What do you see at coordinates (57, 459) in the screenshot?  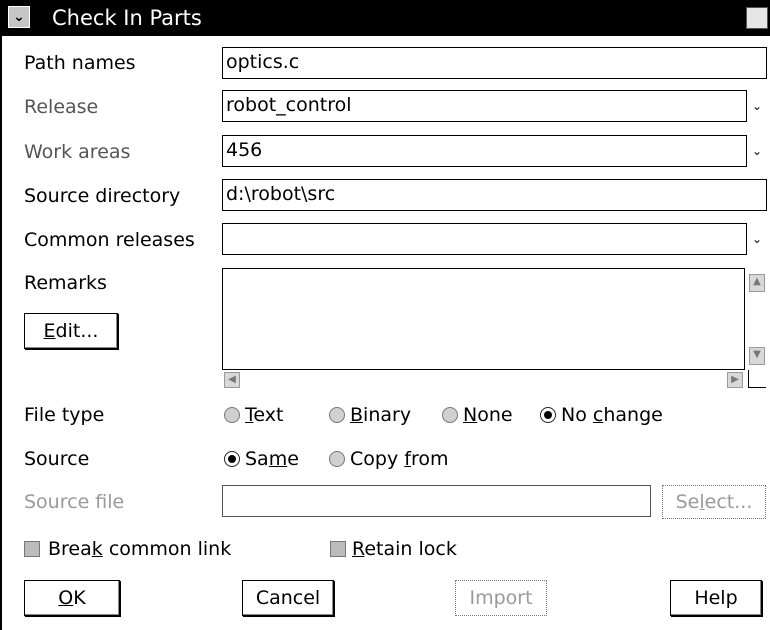 I see `source-label: Source` at bounding box center [57, 459].